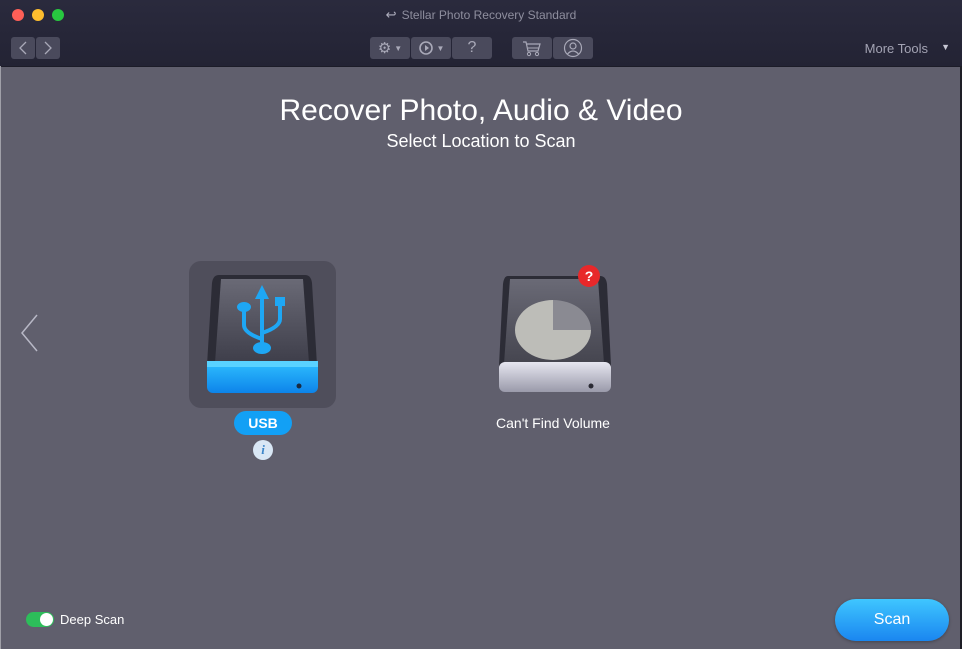 This screenshot has width=962, height=649. Describe the element at coordinates (391, 14) in the screenshot. I see `back-arrow-icon: ↩` at that location.